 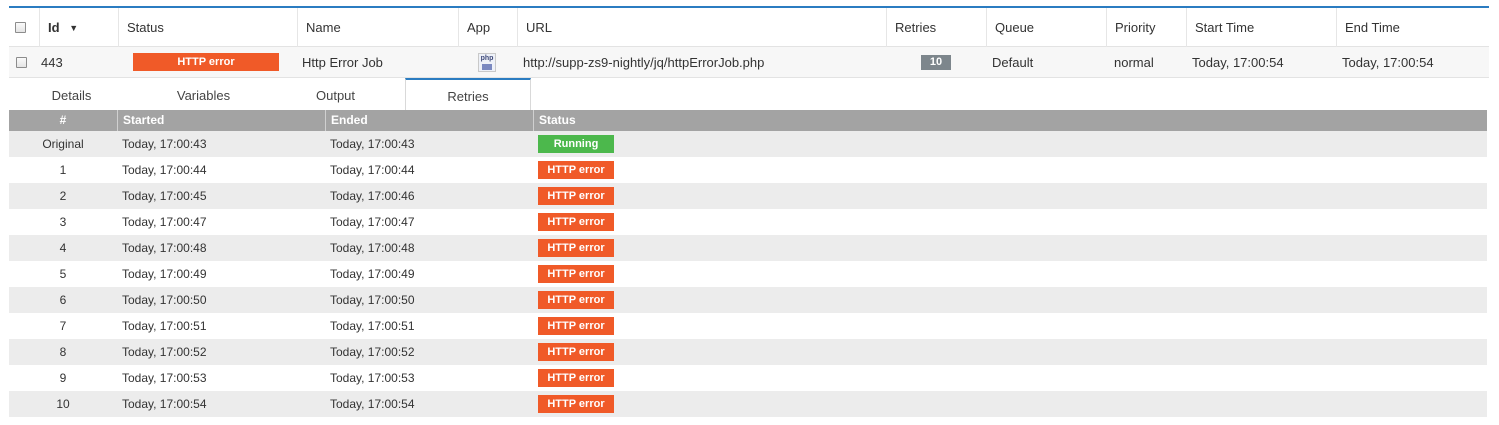 What do you see at coordinates (63, 378) in the screenshot?
I see `retry-number: 9` at bounding box center [63, 378].